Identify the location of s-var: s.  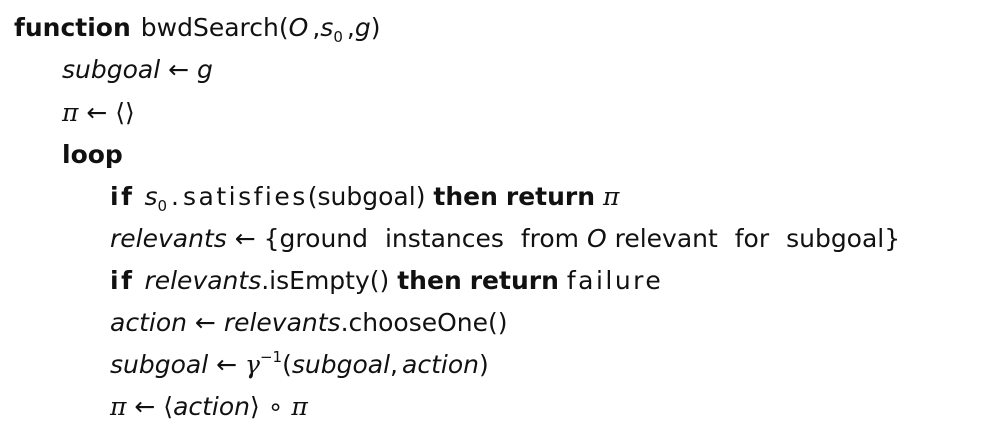
(151, 196).